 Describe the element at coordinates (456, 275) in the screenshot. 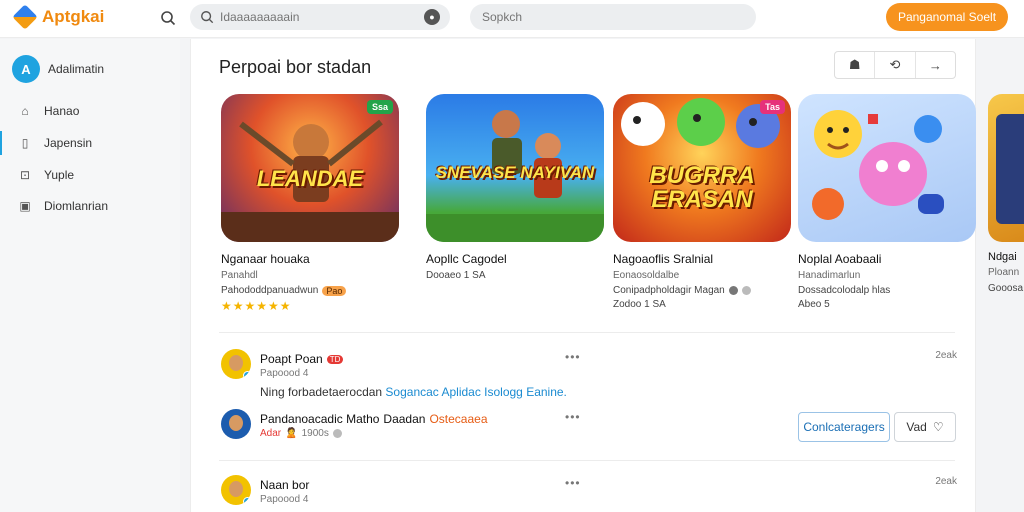

I see `game-meta: Dooaeo 1 SA` at that location.